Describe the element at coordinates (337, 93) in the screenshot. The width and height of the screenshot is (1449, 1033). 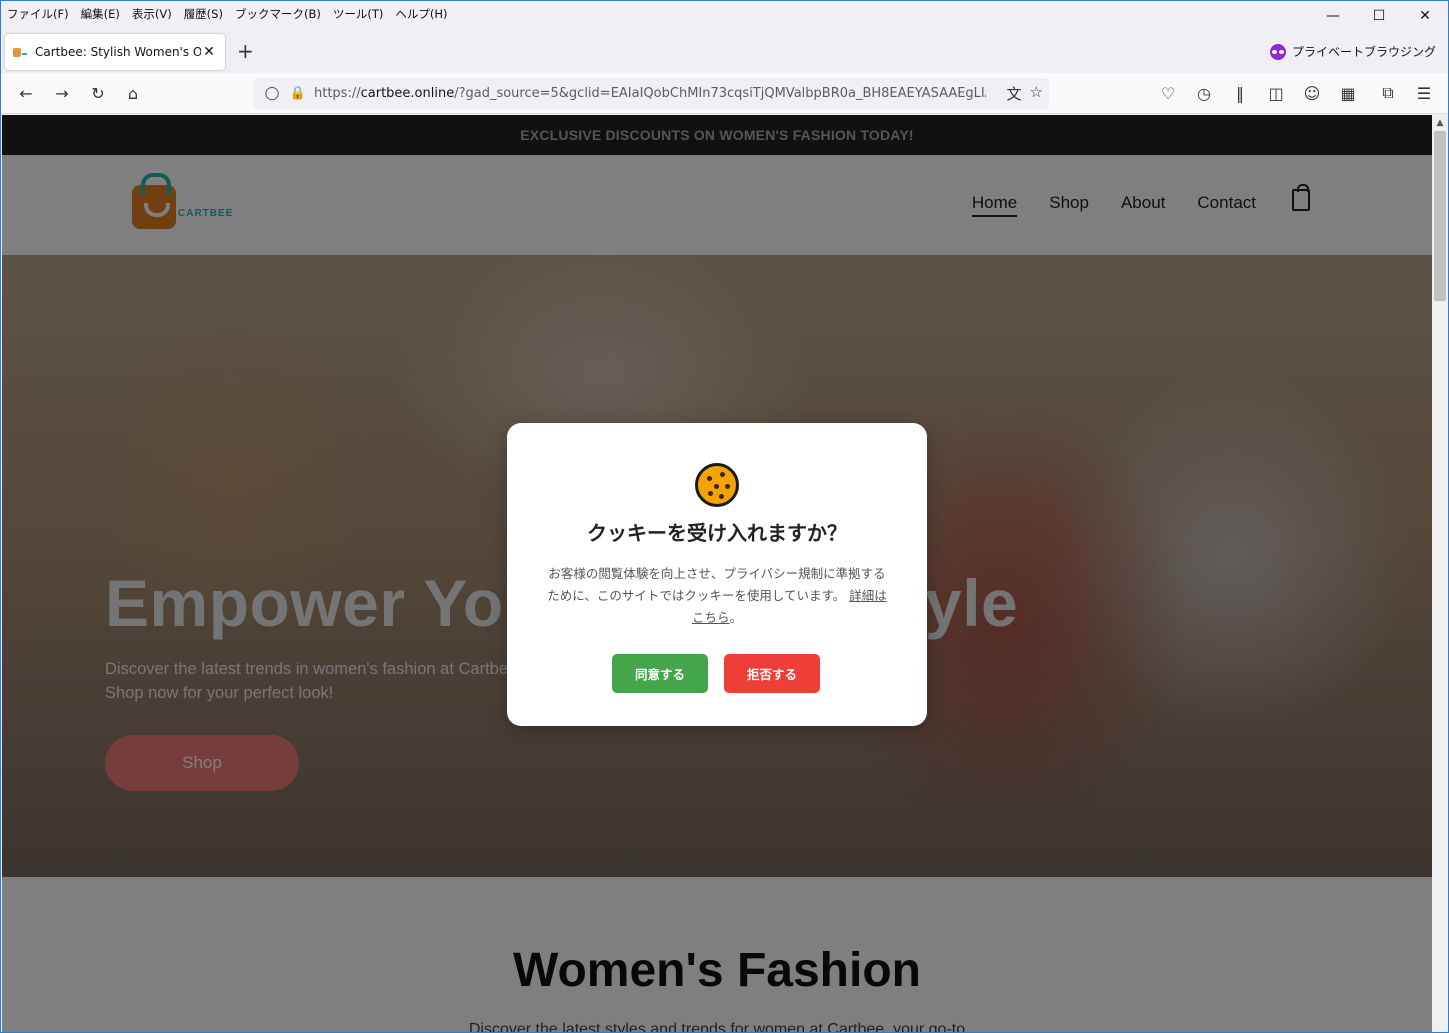
I see `url-scheme: https://` at that location.